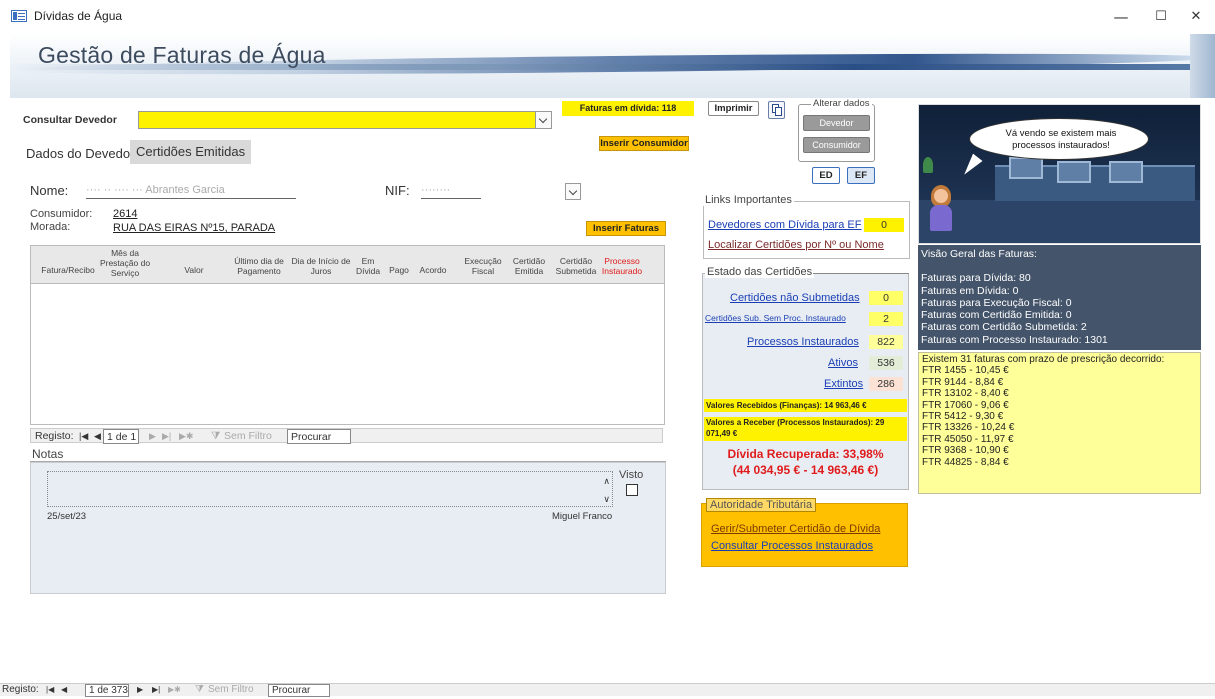  What do you see at coordinates (965, 394) in the screenshot?
I see `prescricao-item: FTR 13102 - 8,40 €` at bounding box center [965, 394].